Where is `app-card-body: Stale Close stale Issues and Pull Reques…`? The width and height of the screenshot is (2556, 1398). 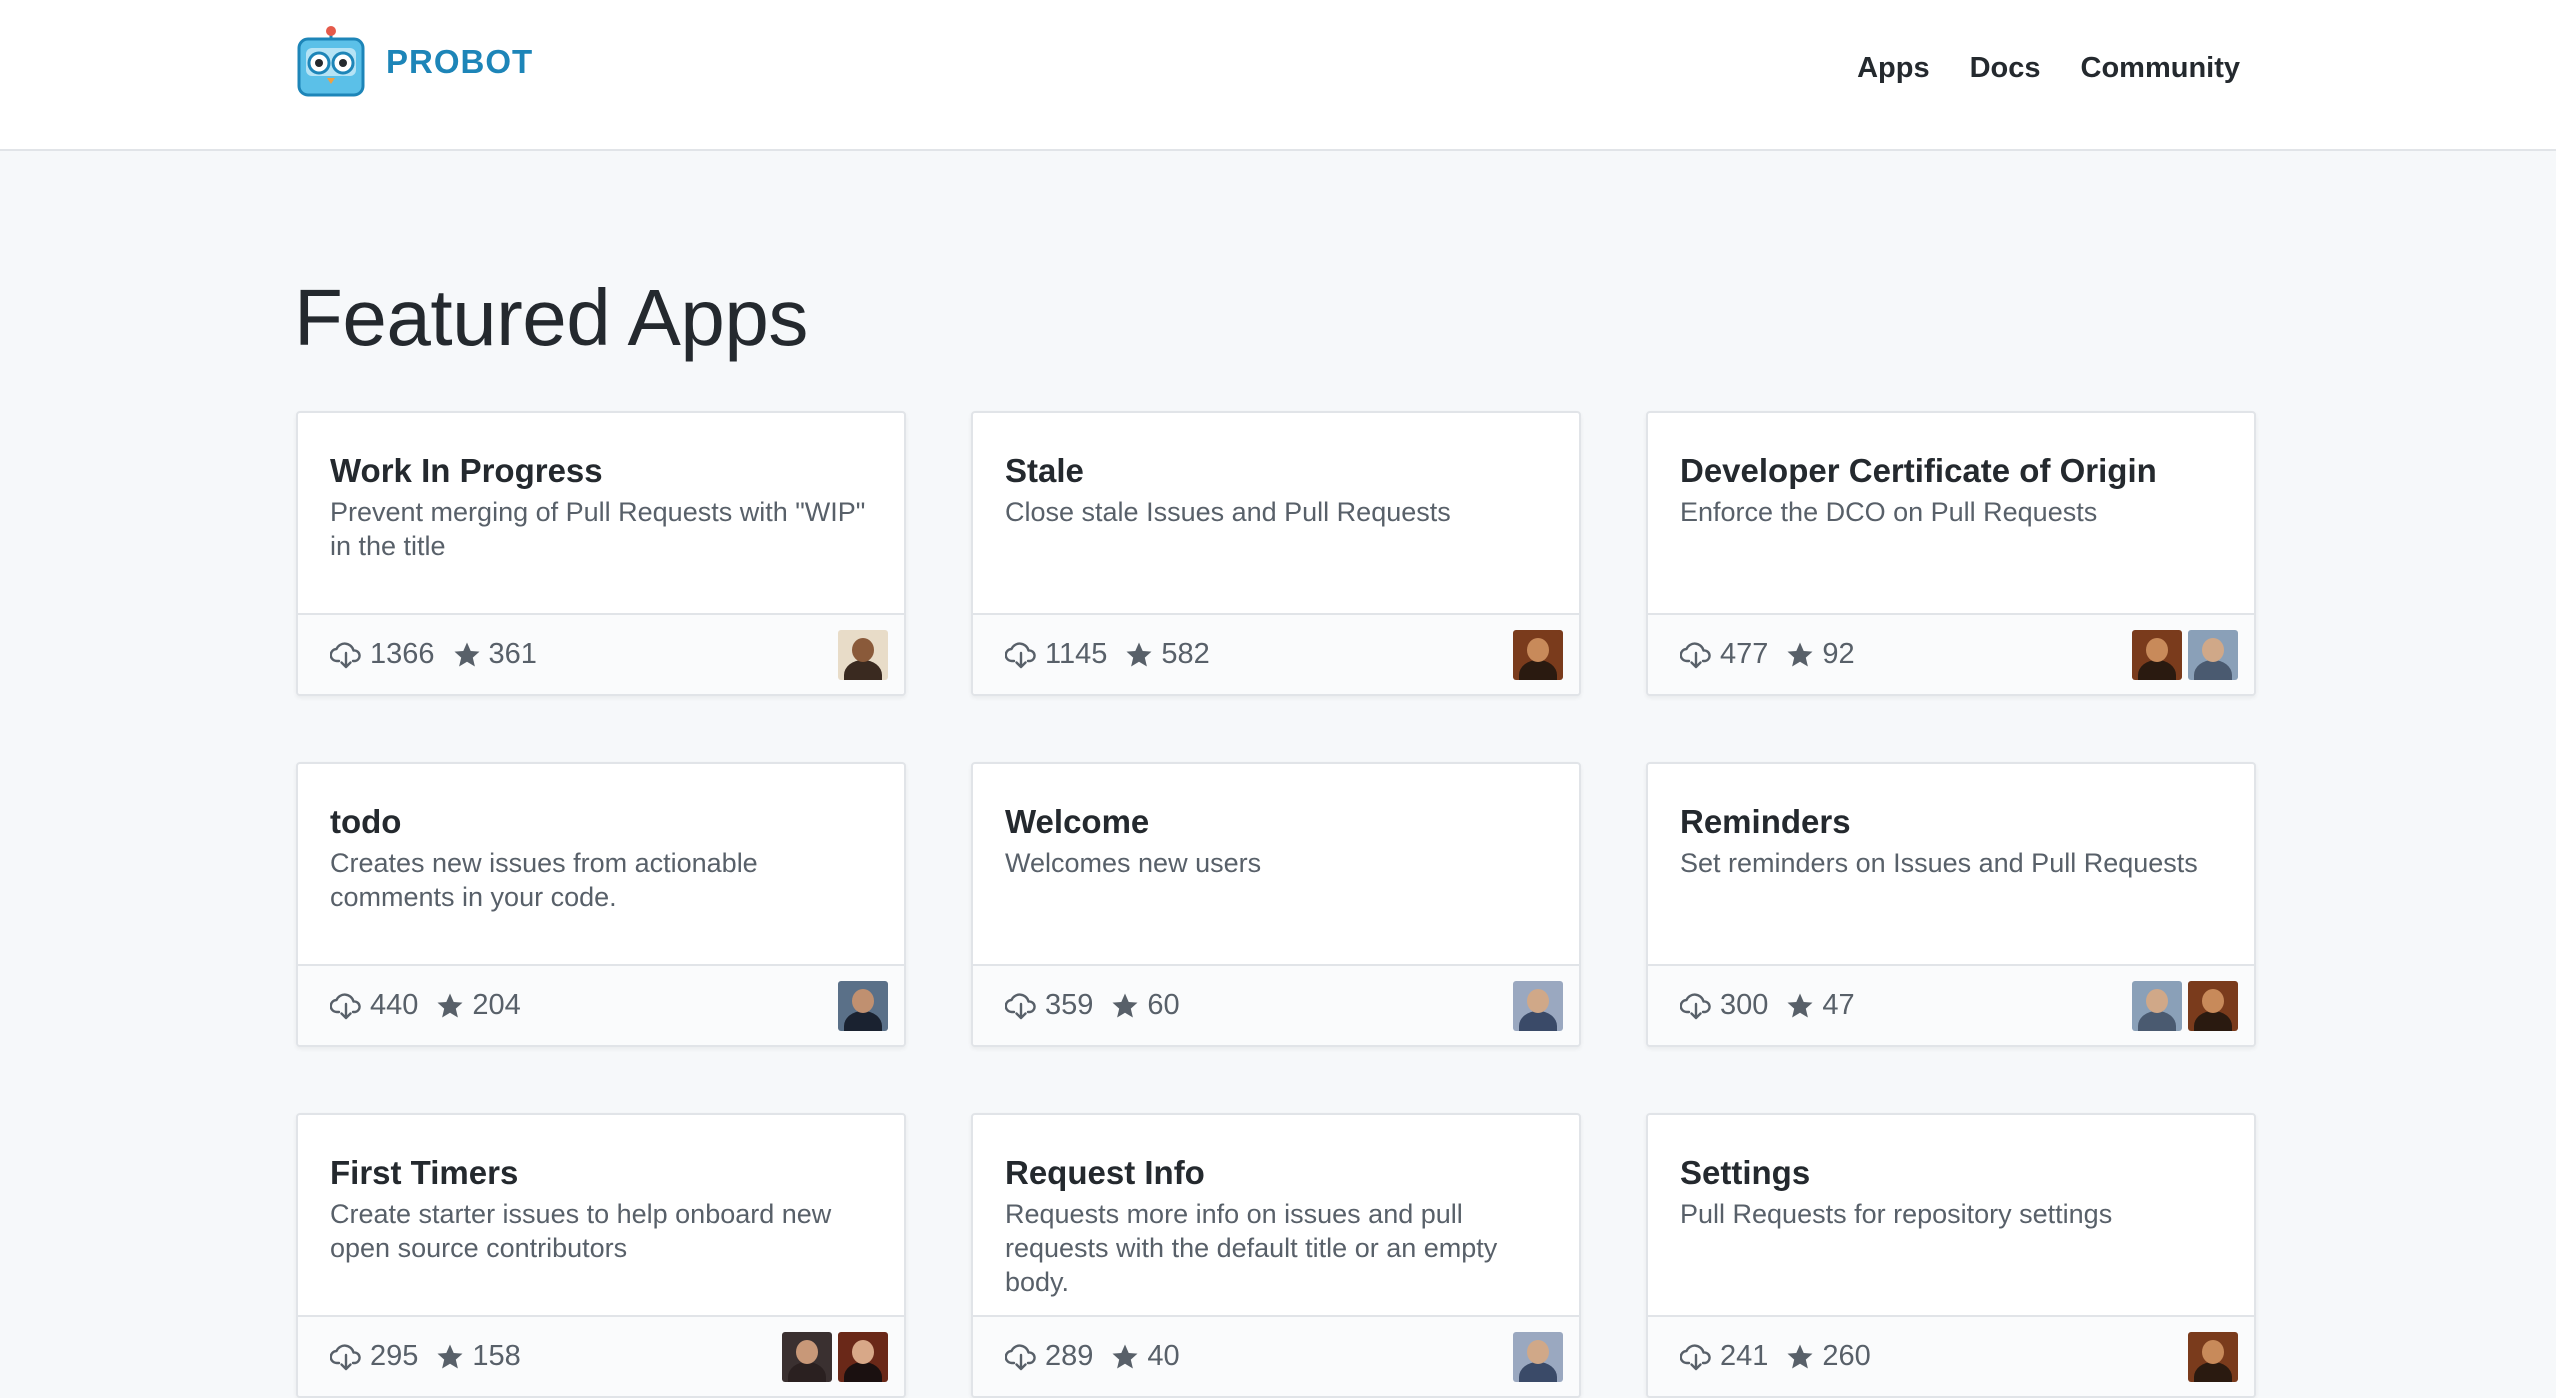
app-card-body: Stale Close stale Issues and Pull Reques… is located at coordinates (1276, 513).